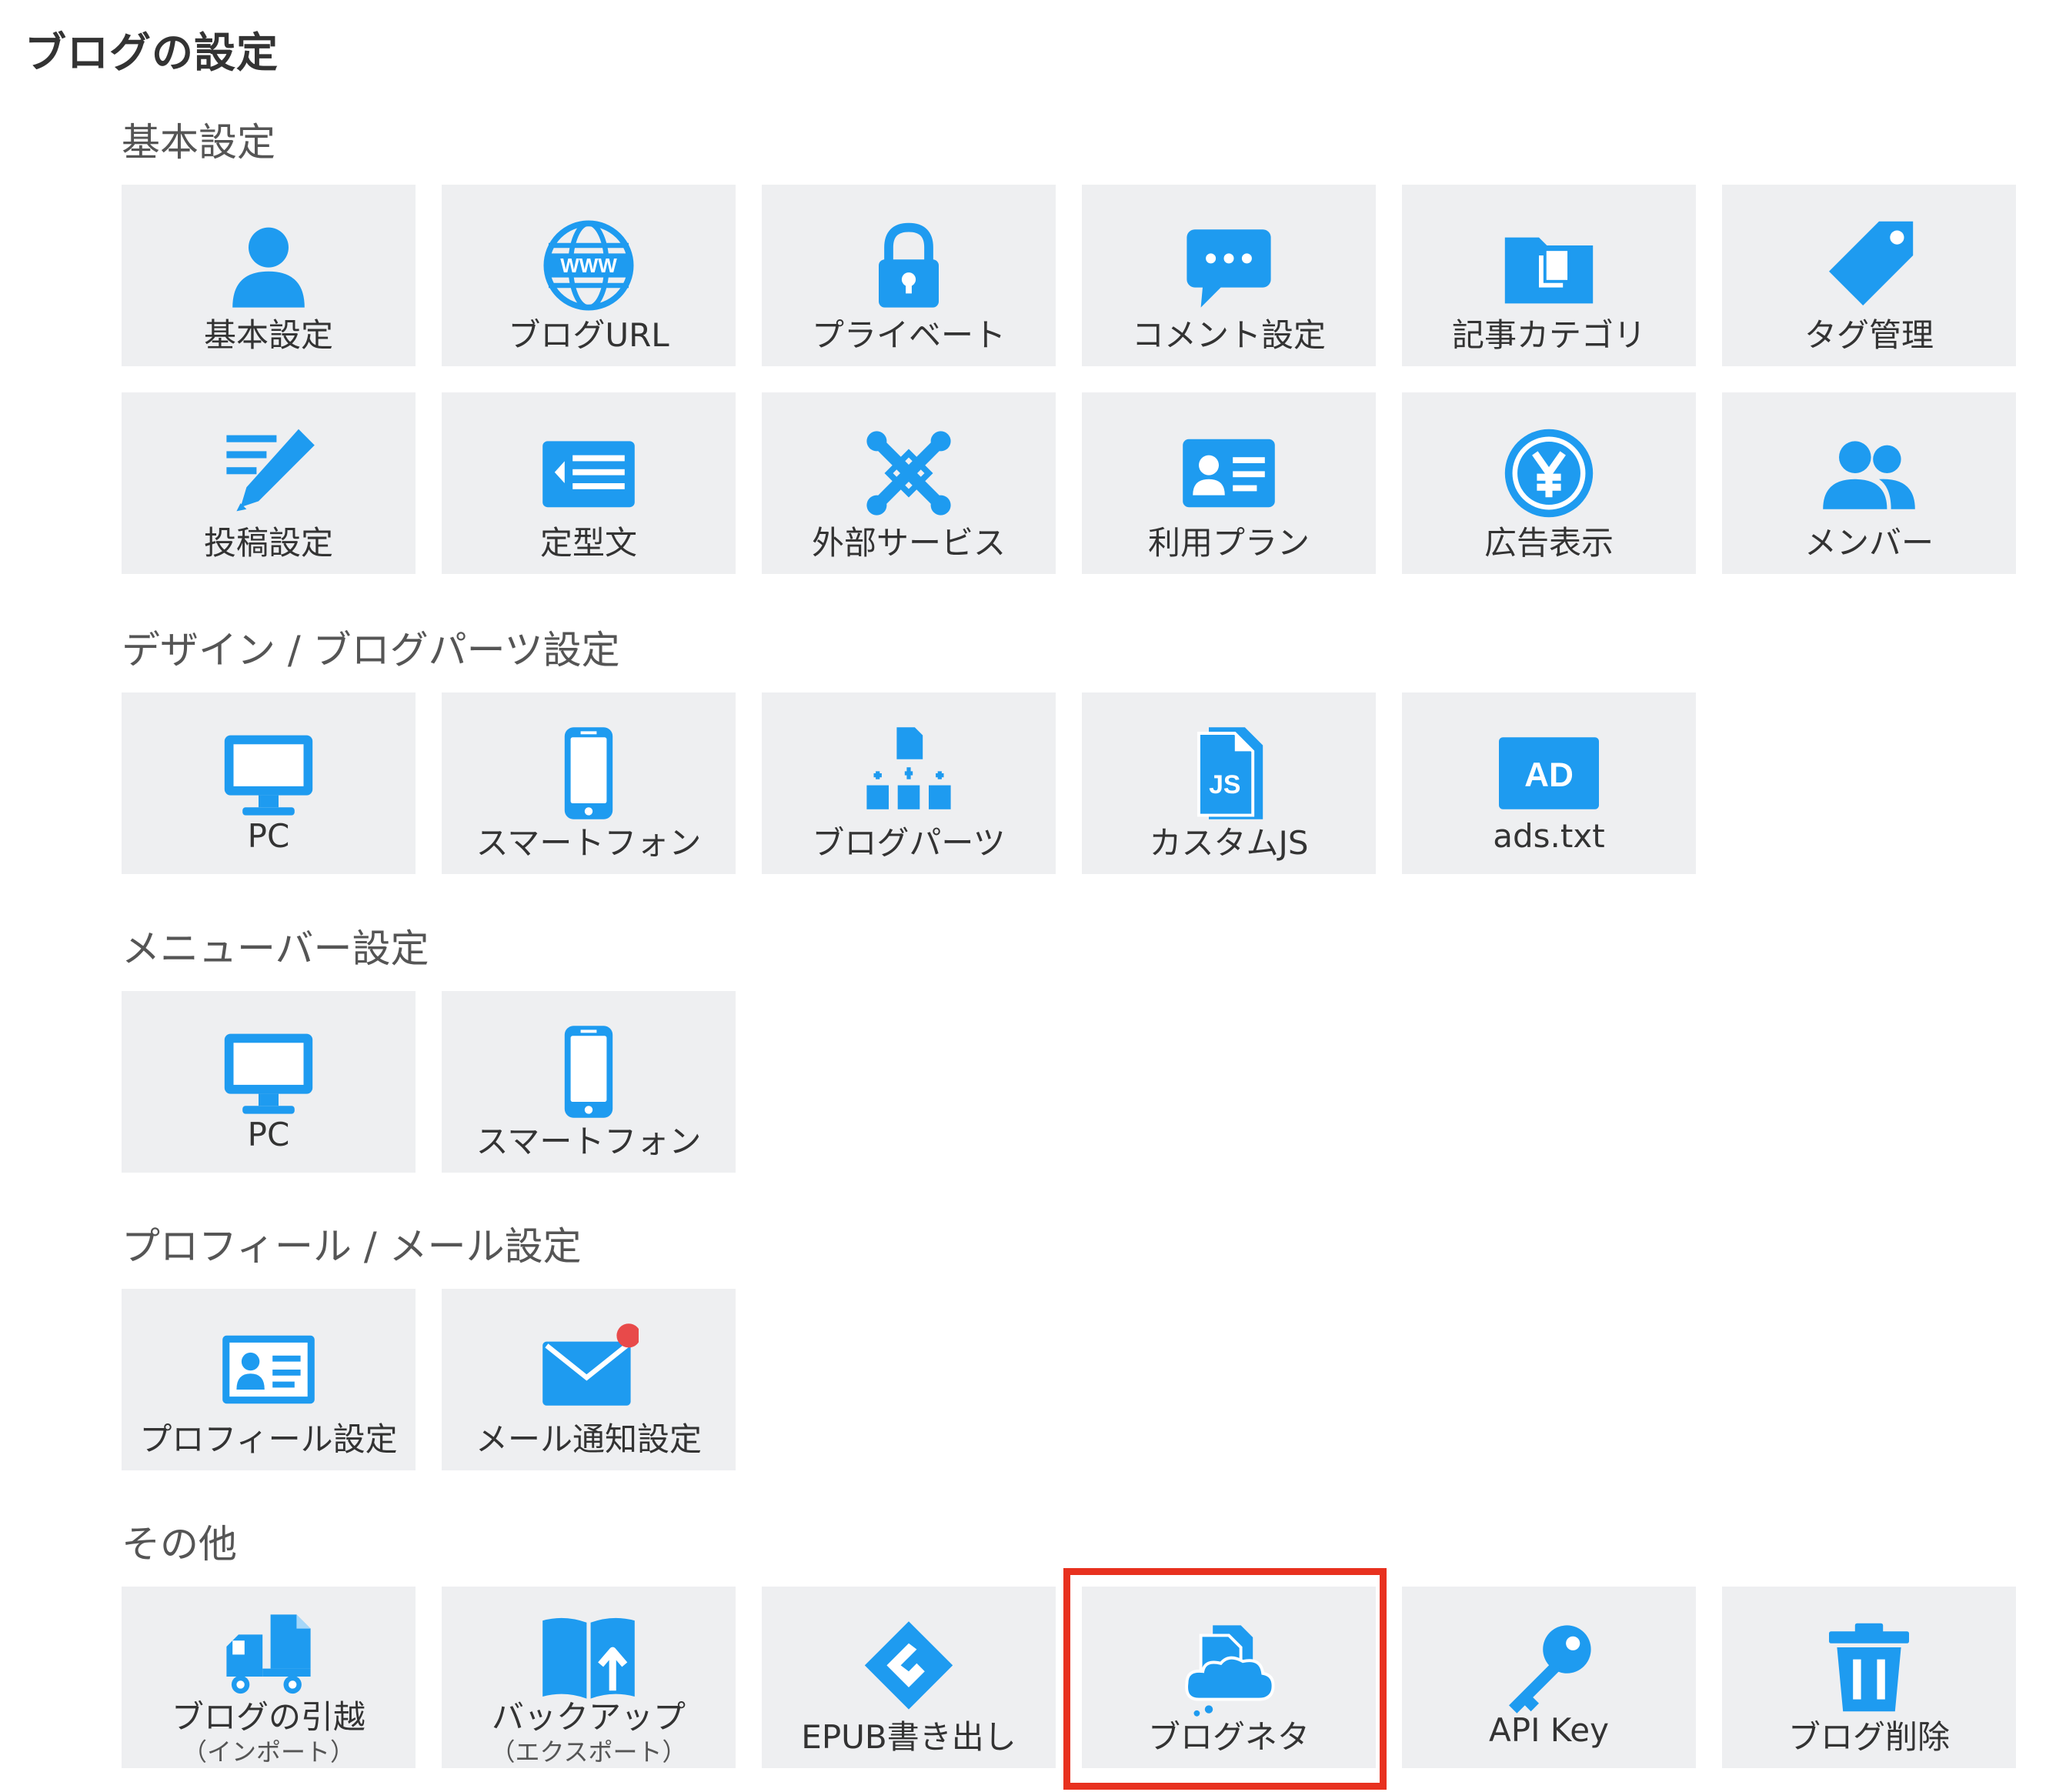 Image resolution: width=2056 pixels, height=1792 pixels. I want to click on trash-icon, so click(1869, 1667).